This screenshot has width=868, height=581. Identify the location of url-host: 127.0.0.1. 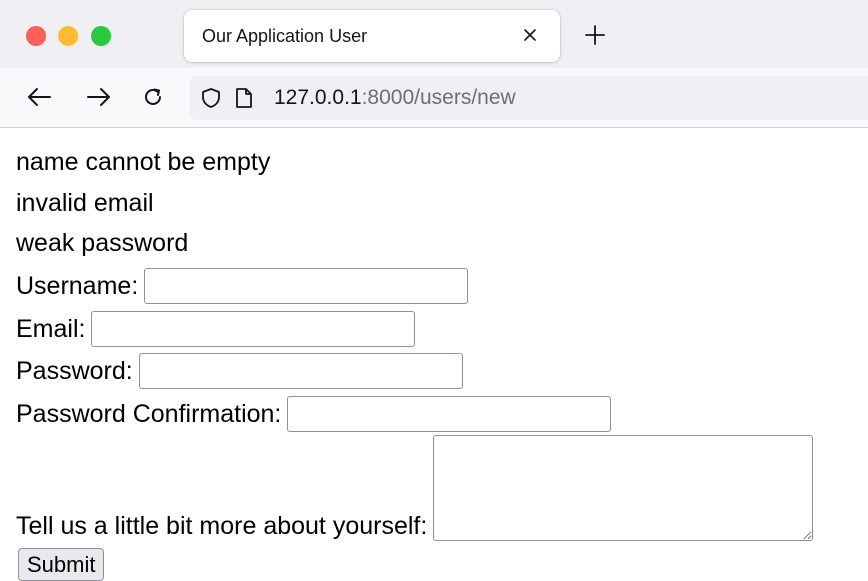
(318, 97).